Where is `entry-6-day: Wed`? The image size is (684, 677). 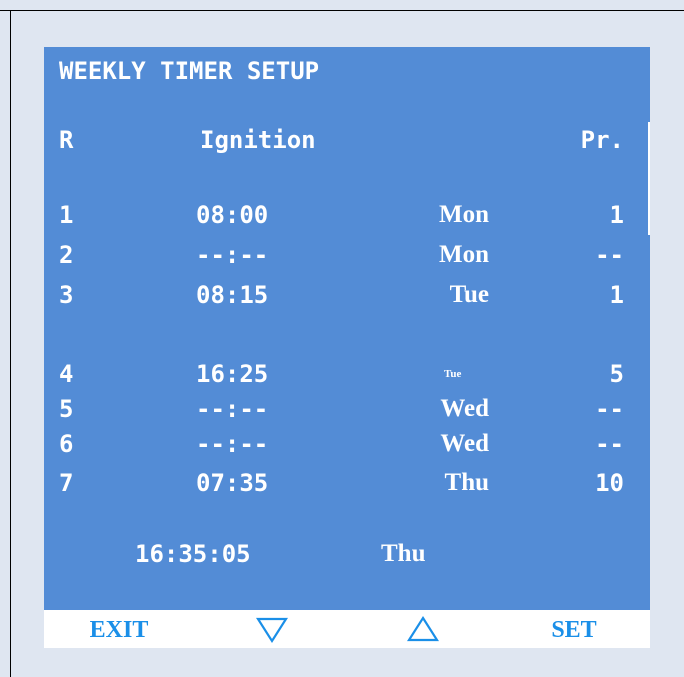
entry-6-day: Wed is located at coordinates (436, 444).